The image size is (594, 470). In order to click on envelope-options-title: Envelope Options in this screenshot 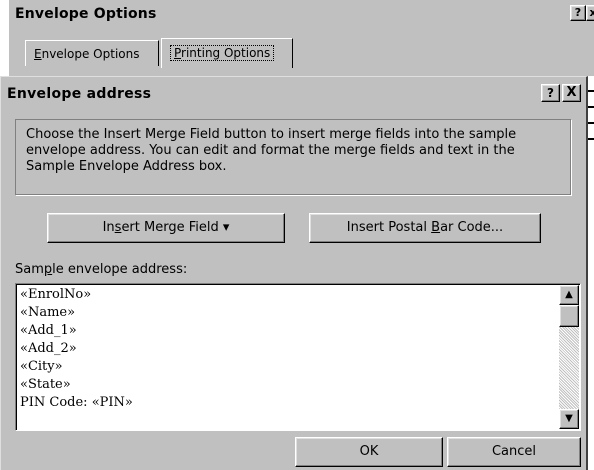, I will do `click(86, 14)`.